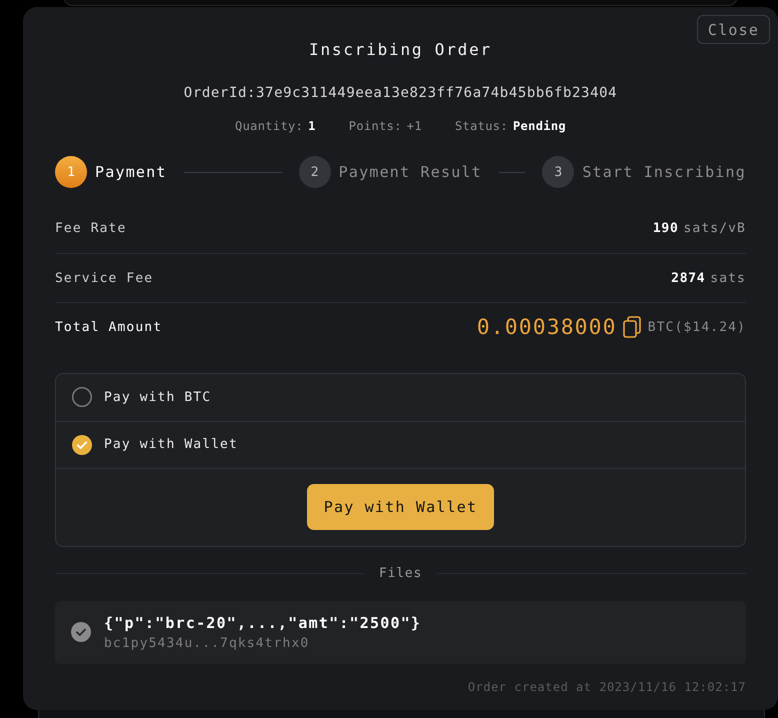 The width and height of the screenshot is (778, 718). What do you see at coordinates (414, 126) in the screenshot?
I see `summary-value: +1` at bounding box center [414, 126].